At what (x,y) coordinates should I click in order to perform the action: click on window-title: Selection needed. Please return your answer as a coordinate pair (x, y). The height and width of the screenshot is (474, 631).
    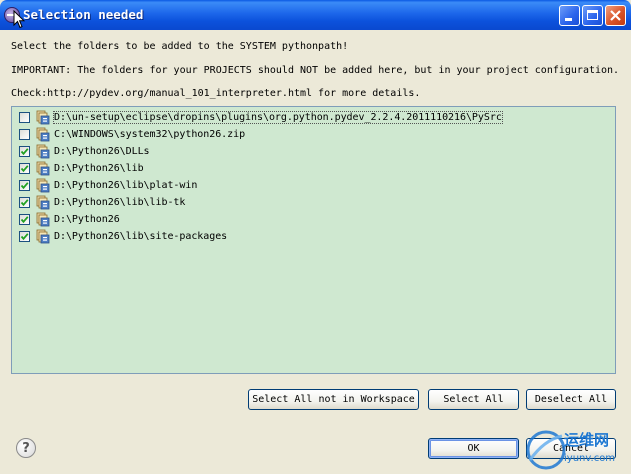
    Looking at the image, I should click on (83, 14).